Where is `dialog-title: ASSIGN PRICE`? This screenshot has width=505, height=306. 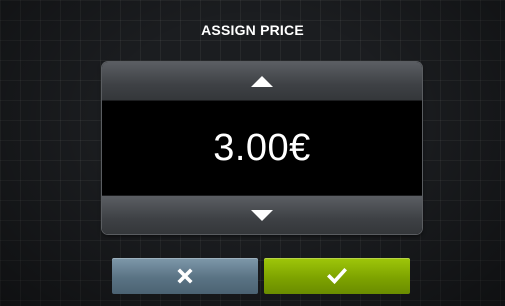
dialog-title: ASSIGN PRICE is located at coordinates (252, 30).